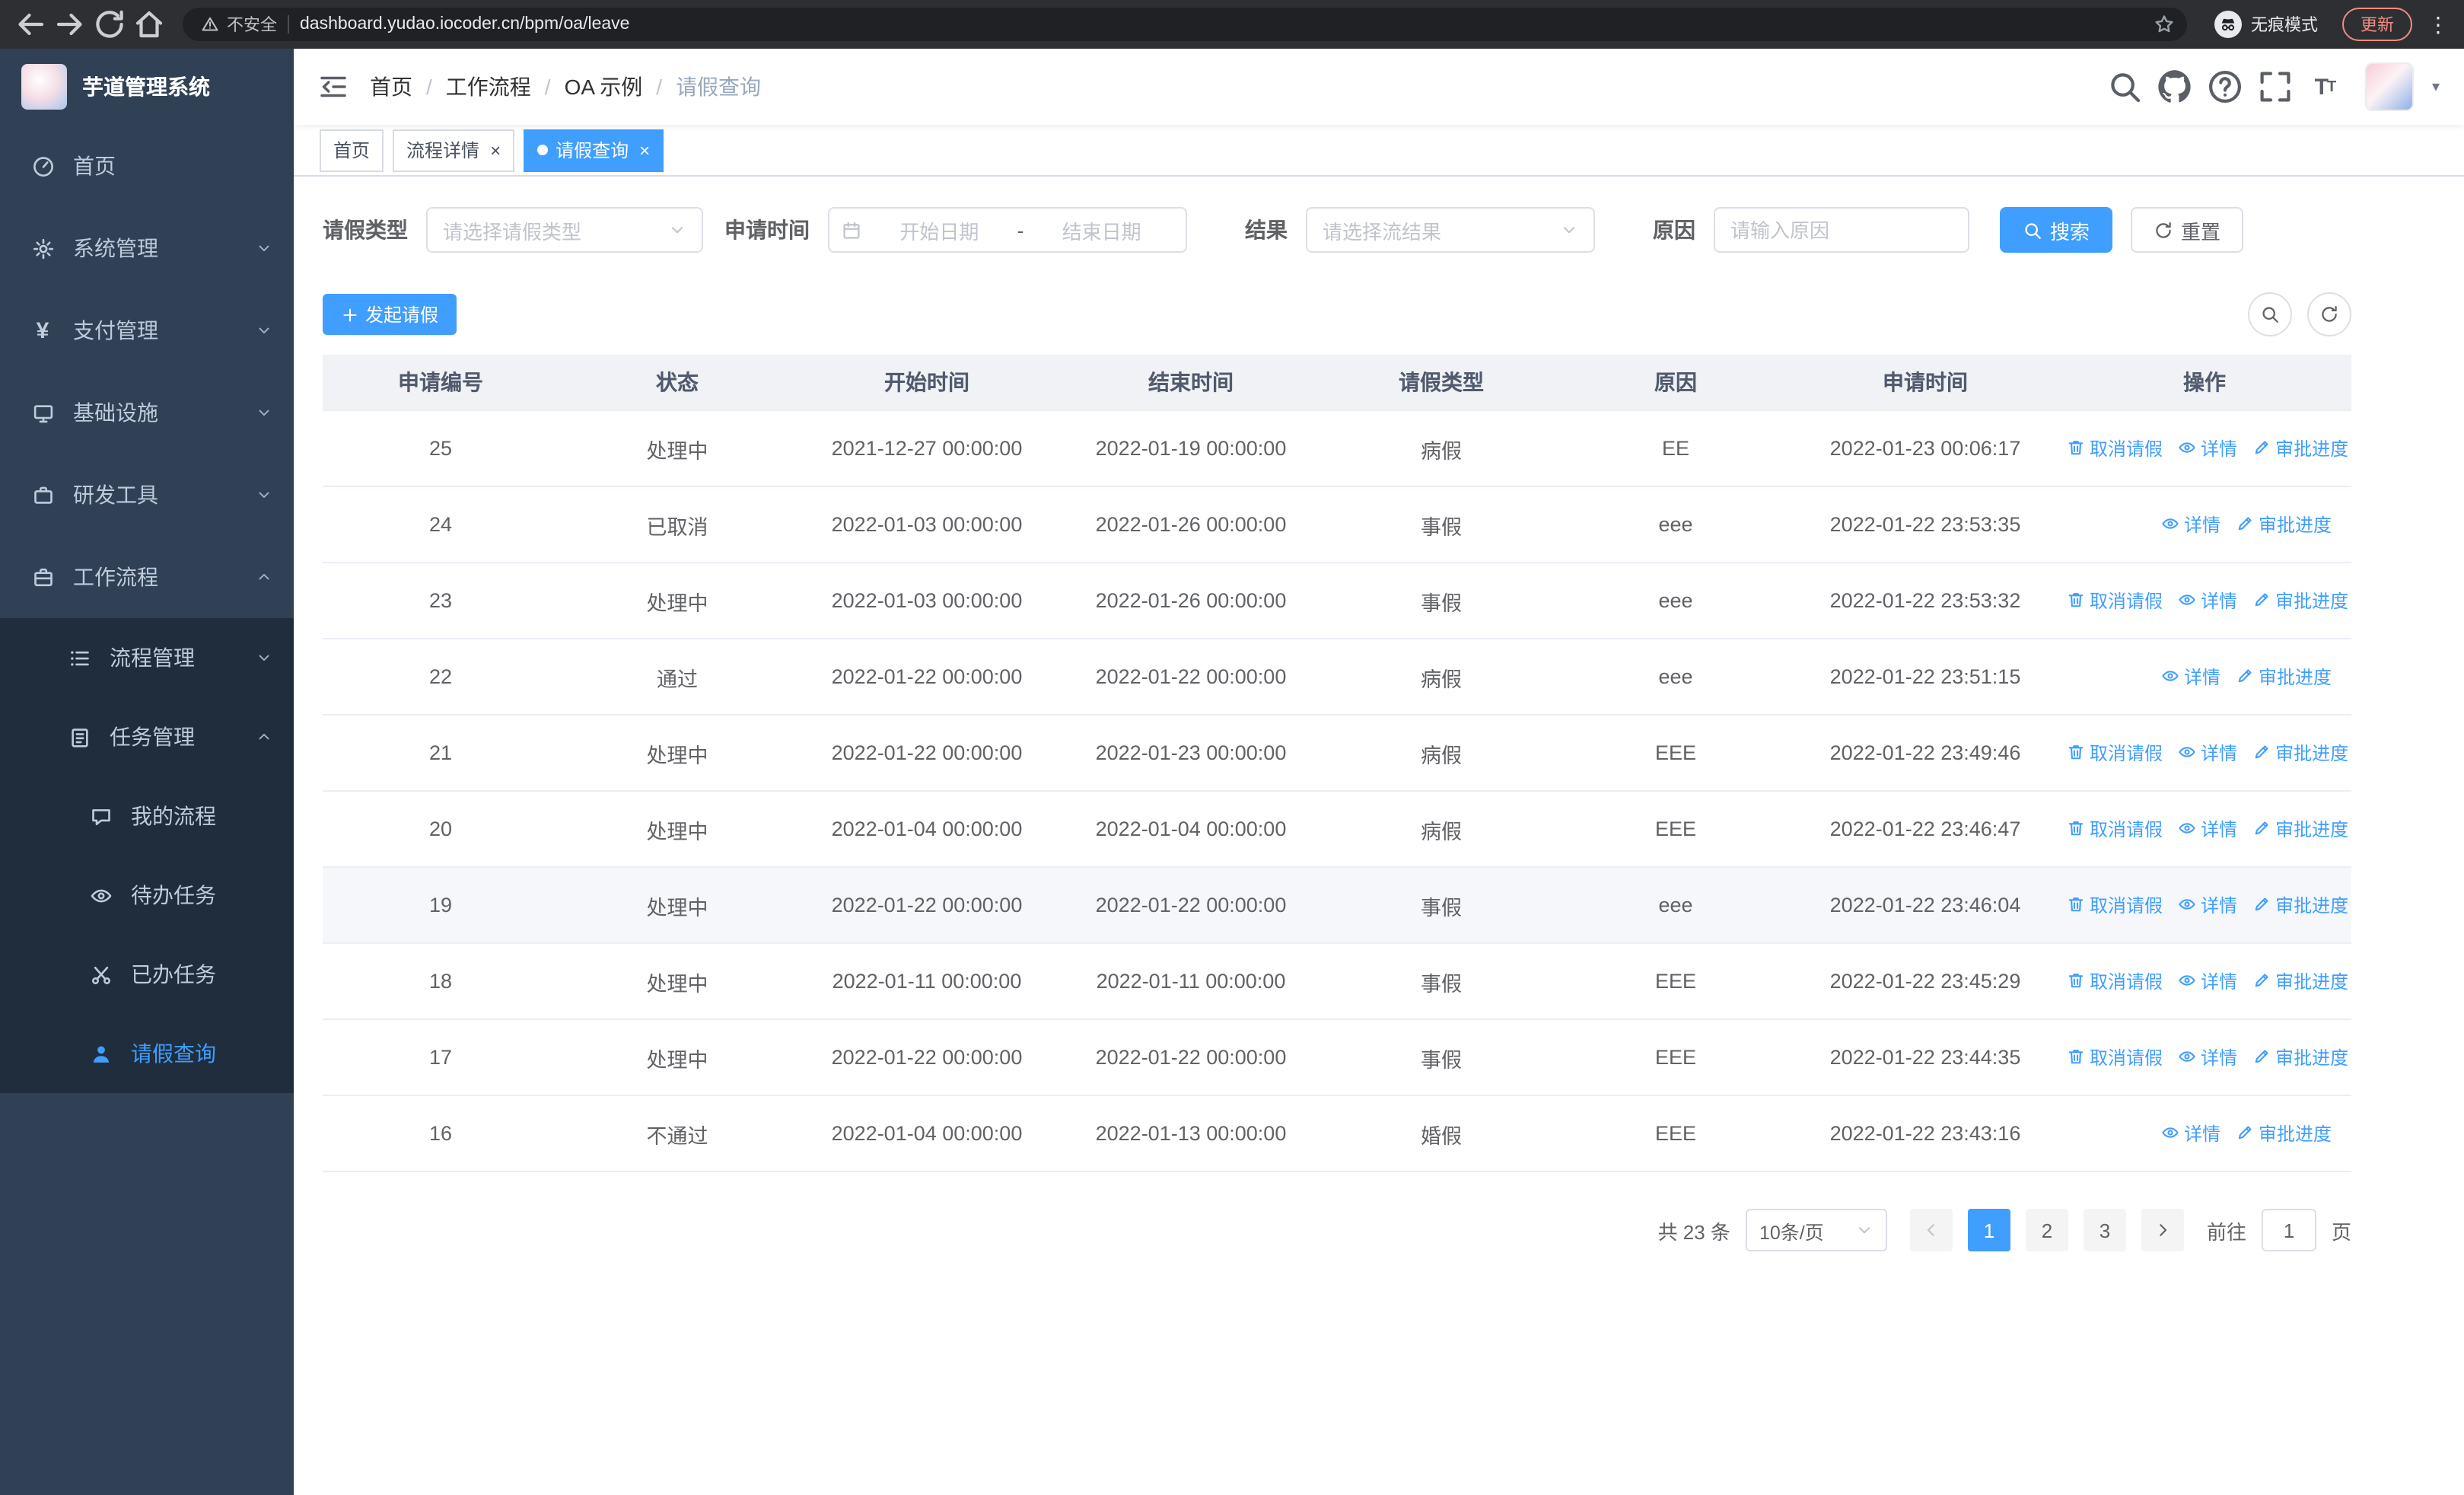 The height and width of the screenshot is (1495, 2464). I want to click on chat-icon, so click(100, 816).